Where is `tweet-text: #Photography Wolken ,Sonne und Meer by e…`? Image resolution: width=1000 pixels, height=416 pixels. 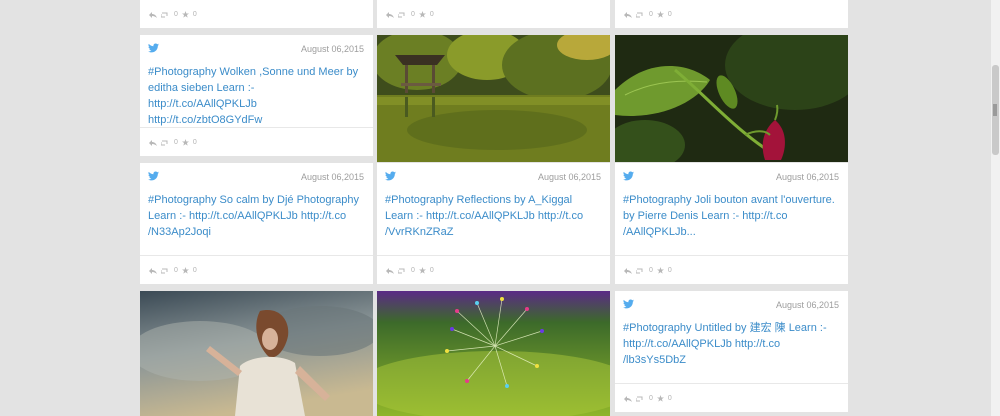 tweet-text: #Photography Wolken ,Sonne und Meer by e… is located at coordinates (256, 96).